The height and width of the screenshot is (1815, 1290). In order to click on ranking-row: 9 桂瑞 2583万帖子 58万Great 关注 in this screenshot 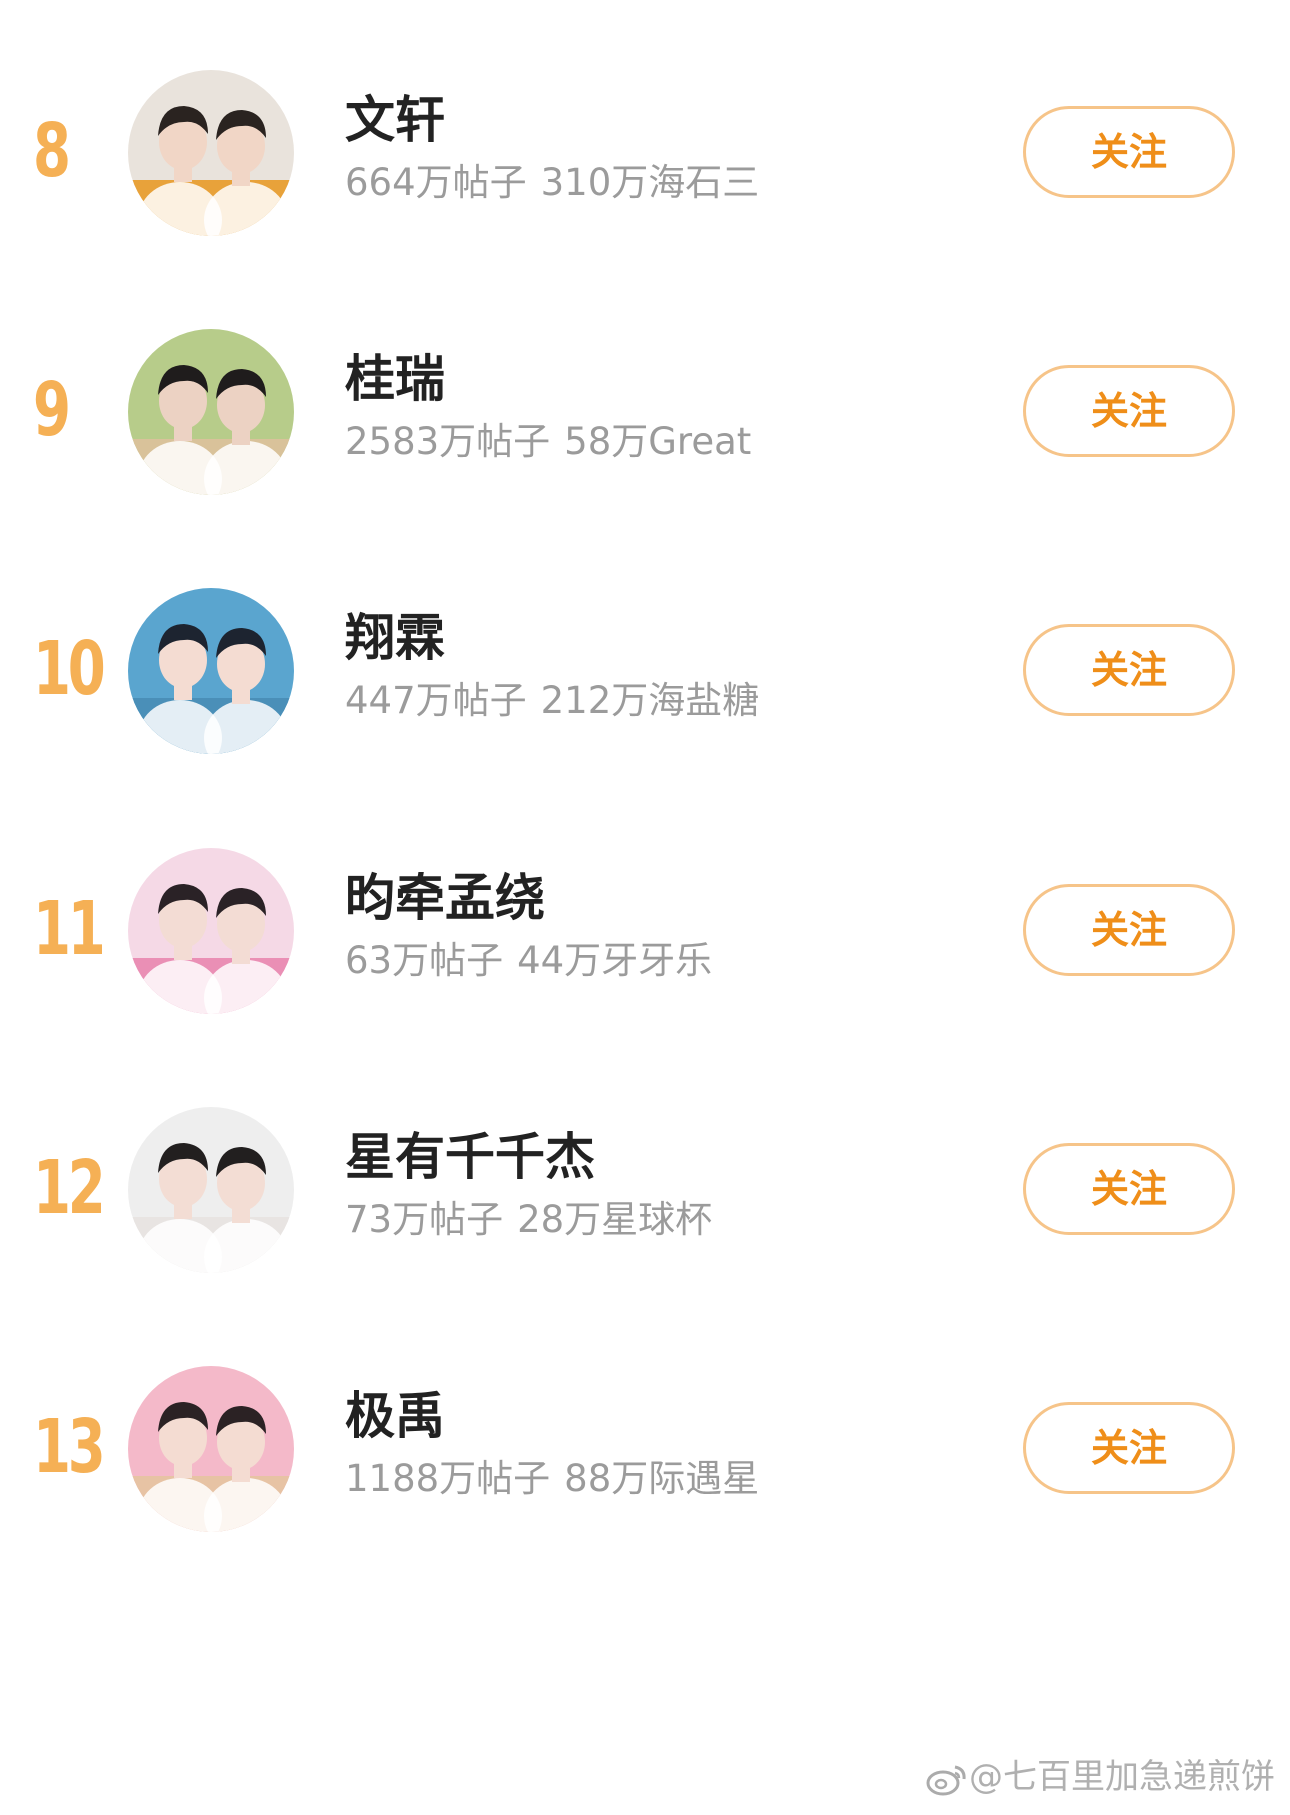, I will do `click(645, 412)`.